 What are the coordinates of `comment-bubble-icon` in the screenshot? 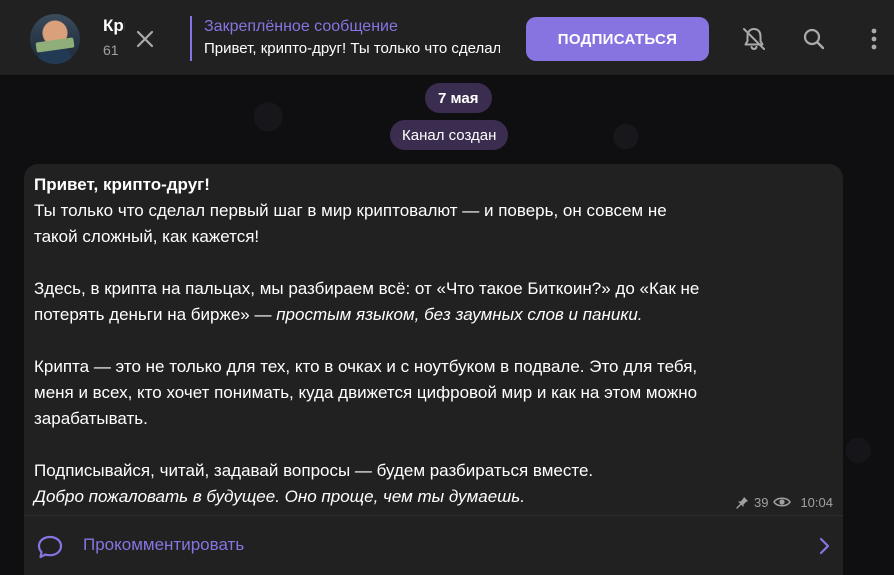 It's located at (50, 547).